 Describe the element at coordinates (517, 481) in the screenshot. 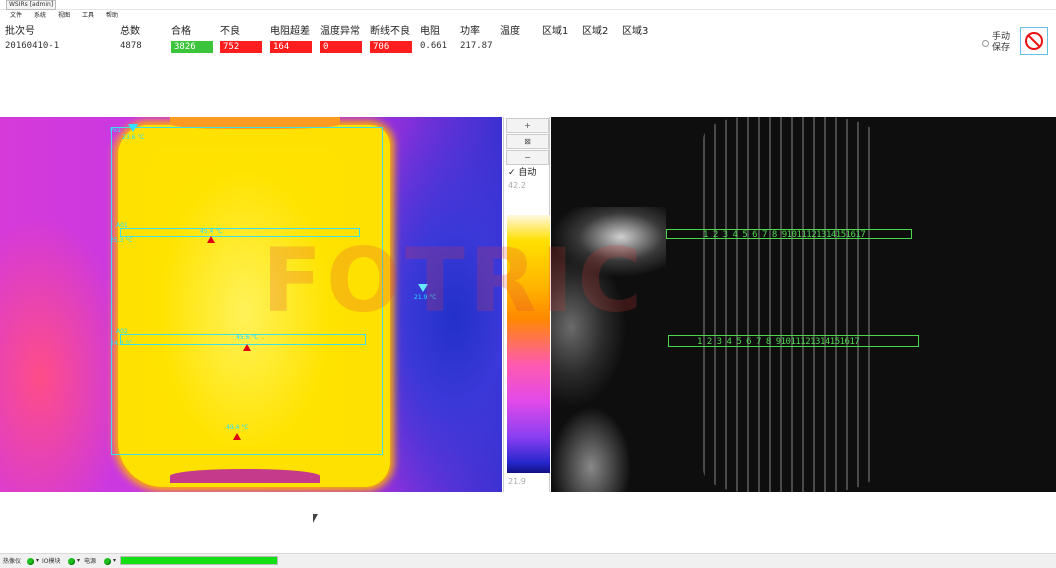

I see `palette-min-temp: 21.9` at that location.